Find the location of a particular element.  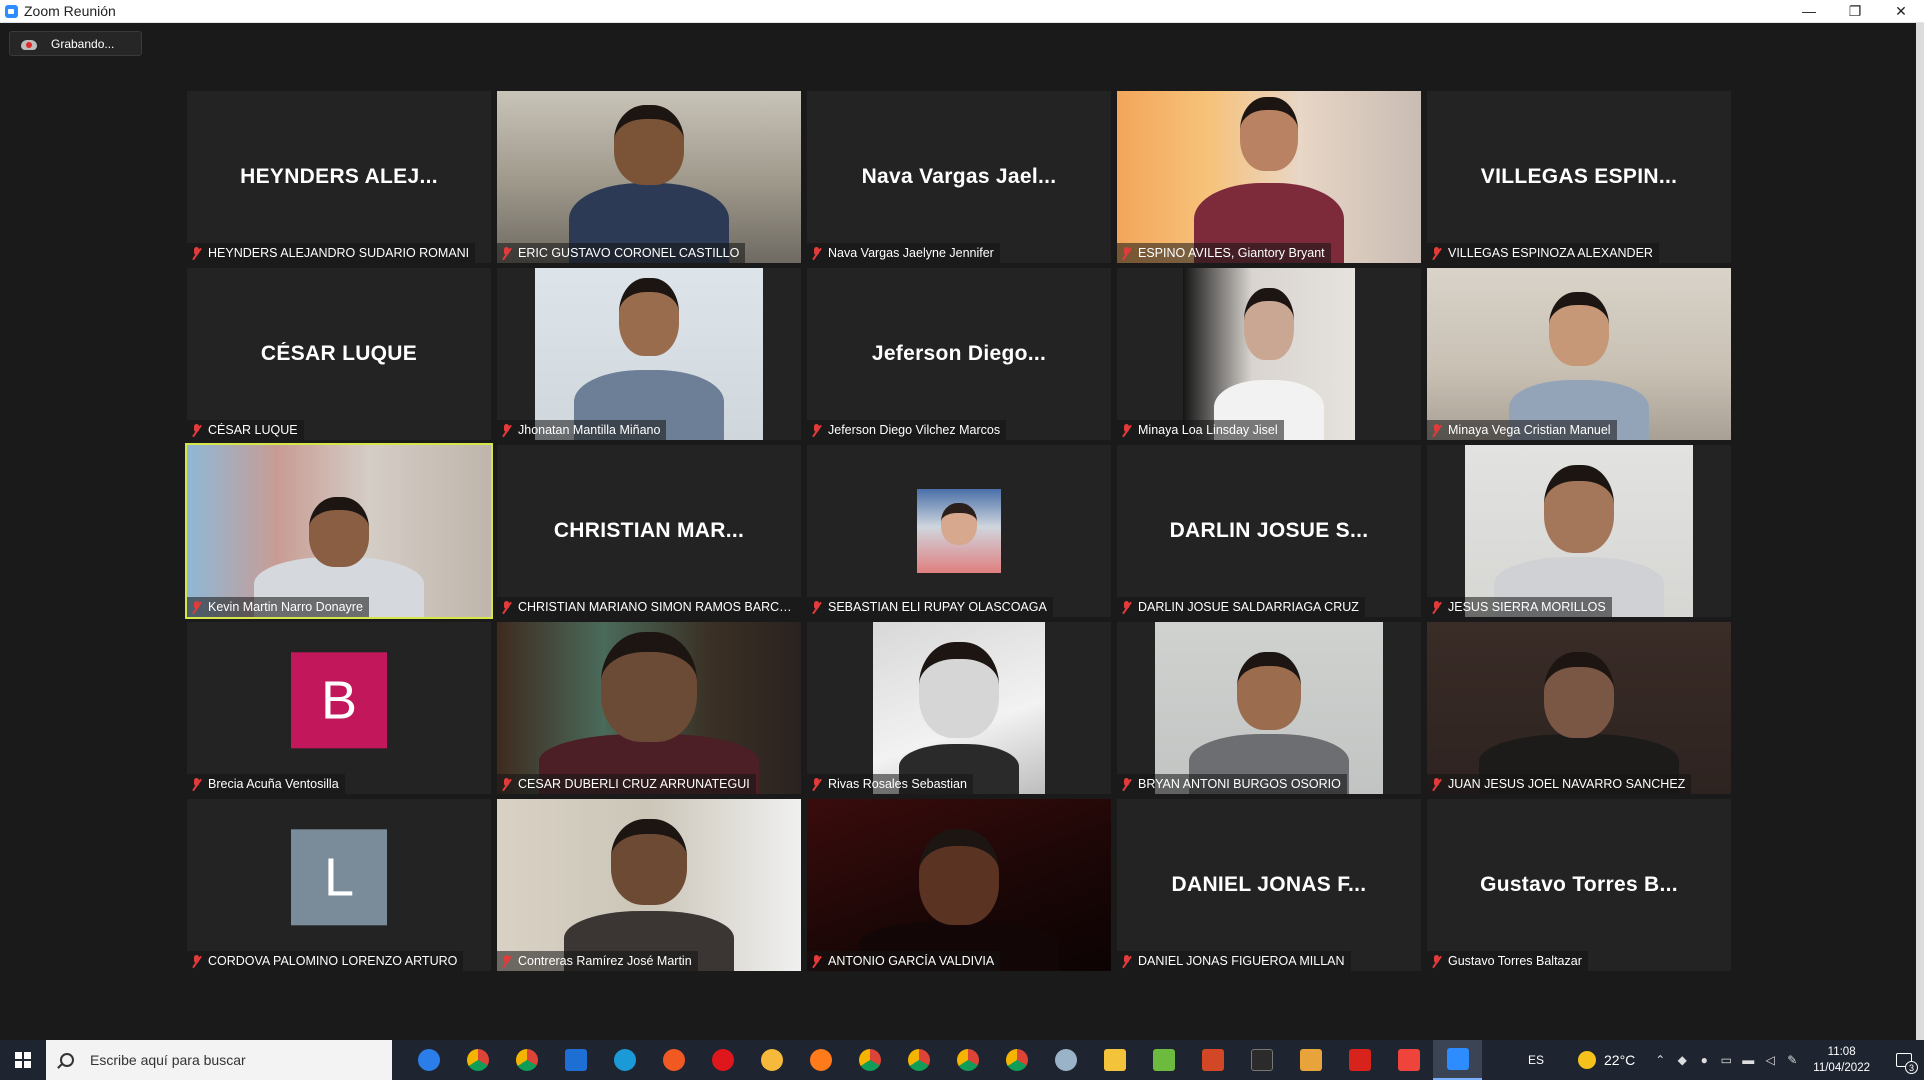

start-button is located at coordinates (23, 1060).